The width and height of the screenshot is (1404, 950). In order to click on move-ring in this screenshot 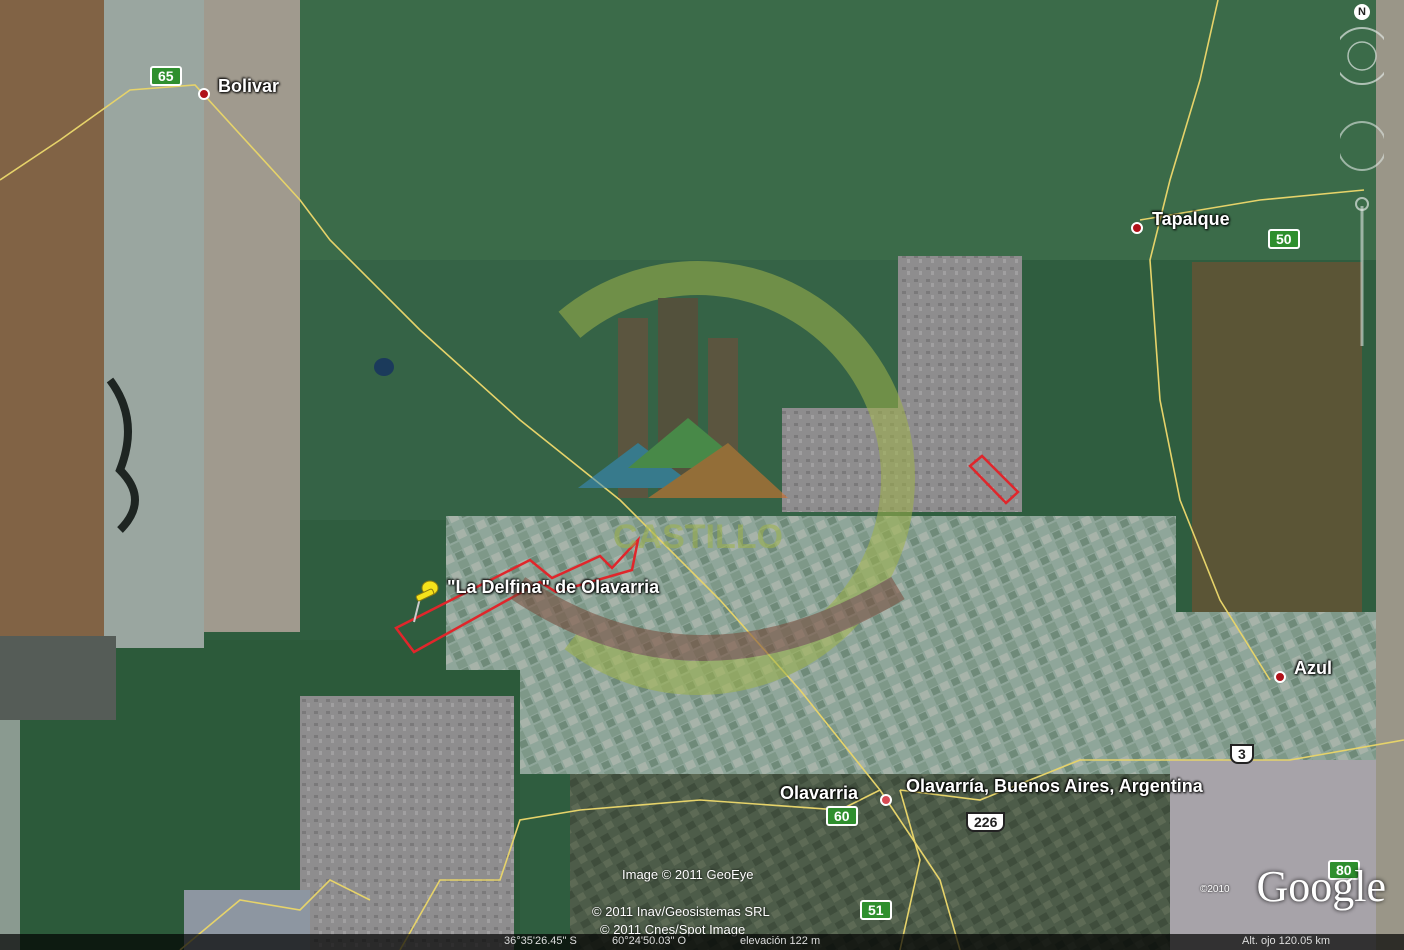, I will do `click(1362, 146)`.